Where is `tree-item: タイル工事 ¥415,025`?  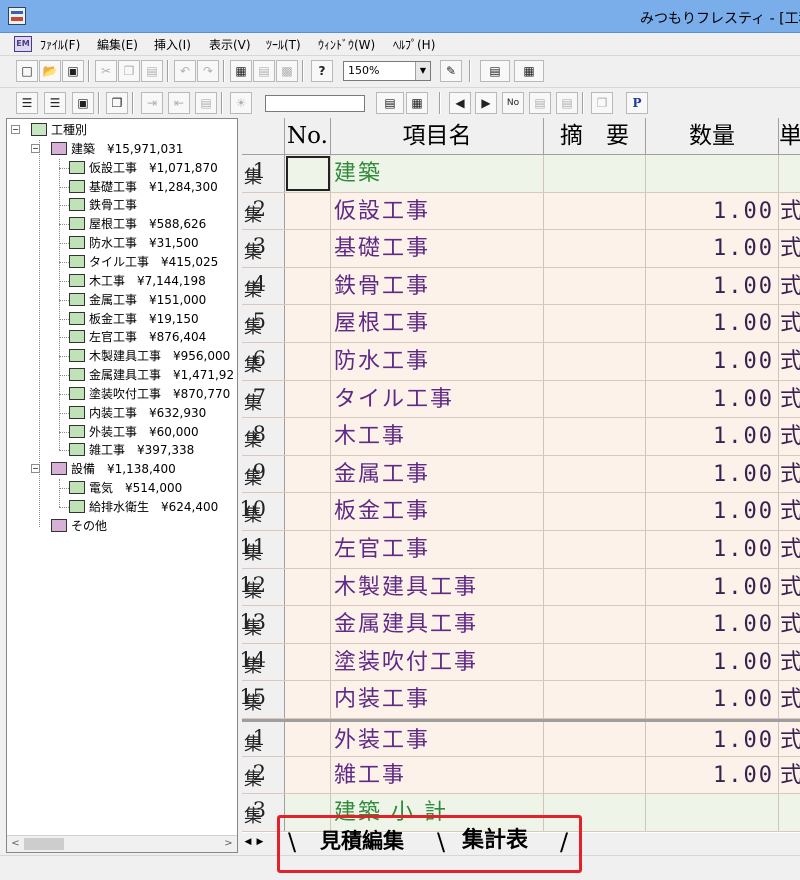
tree-item: タイル工事 ¥415,025 is located at coordinates (151, 262).